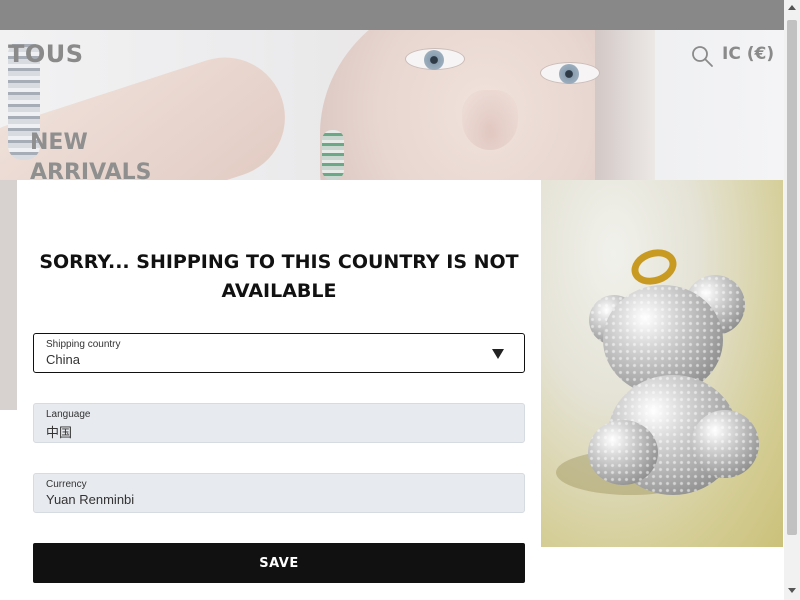  I want to click on brand-logo: TOUS, so click(46, 54).